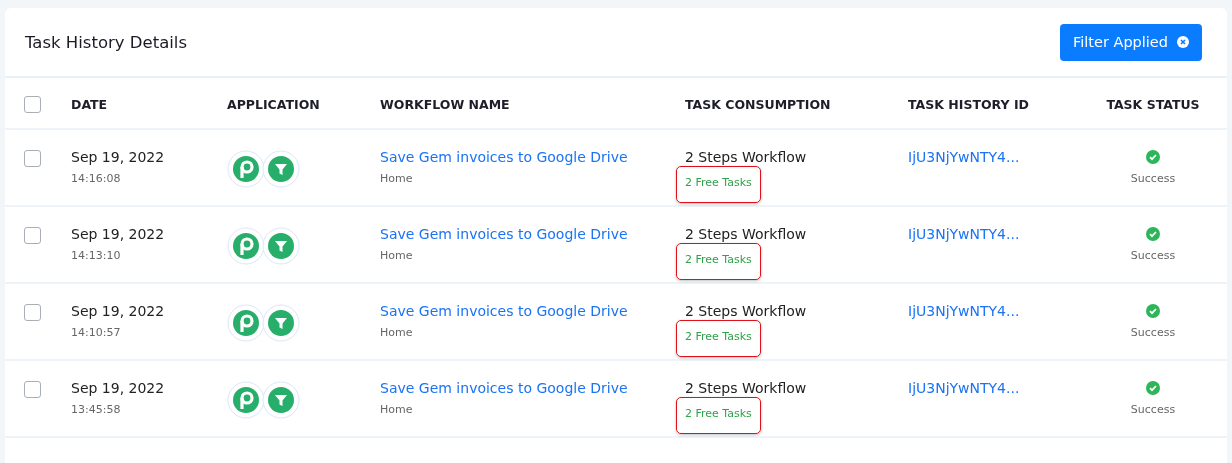  Describe the element at coordinates (96, 255) in the screenshot. I see `time-text: 14:13:10` at that location.